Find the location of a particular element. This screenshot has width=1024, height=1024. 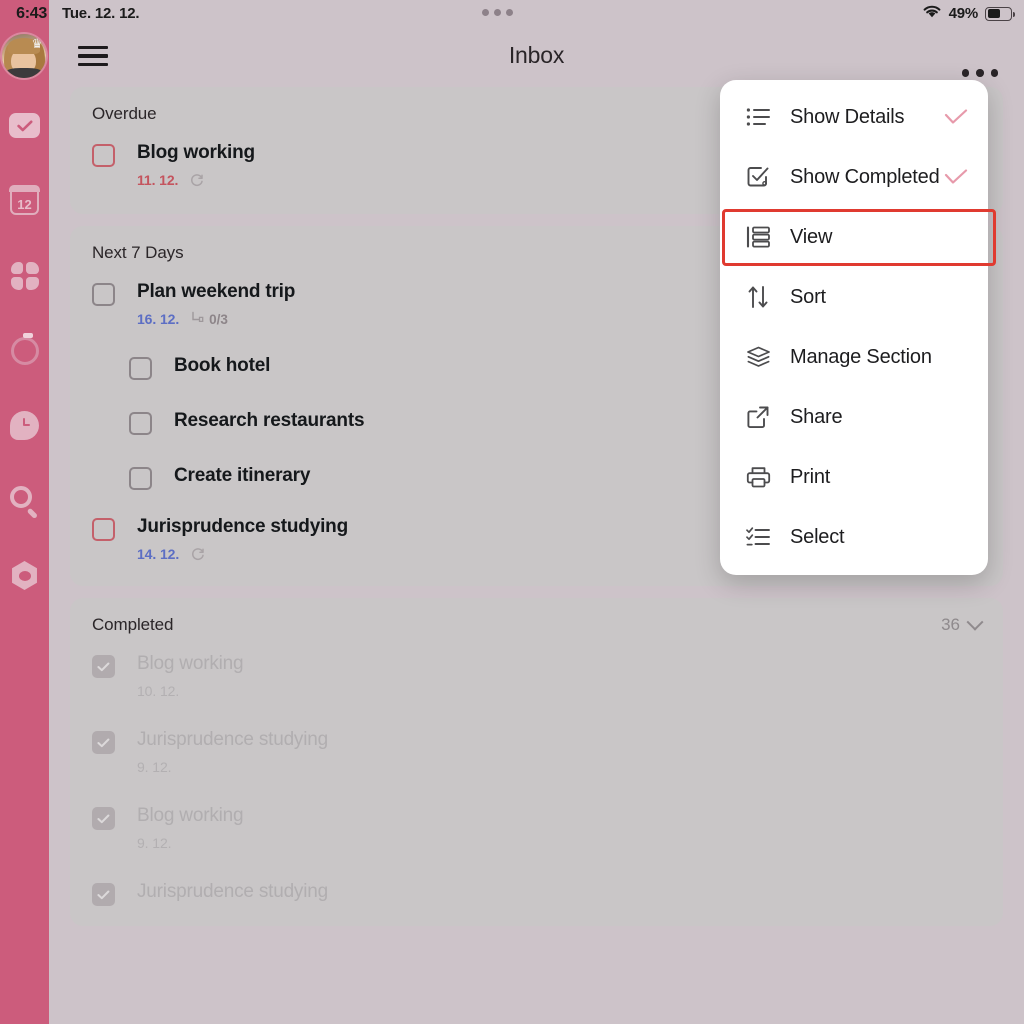

app-header: Inbox is located at coordinates (536, 57).